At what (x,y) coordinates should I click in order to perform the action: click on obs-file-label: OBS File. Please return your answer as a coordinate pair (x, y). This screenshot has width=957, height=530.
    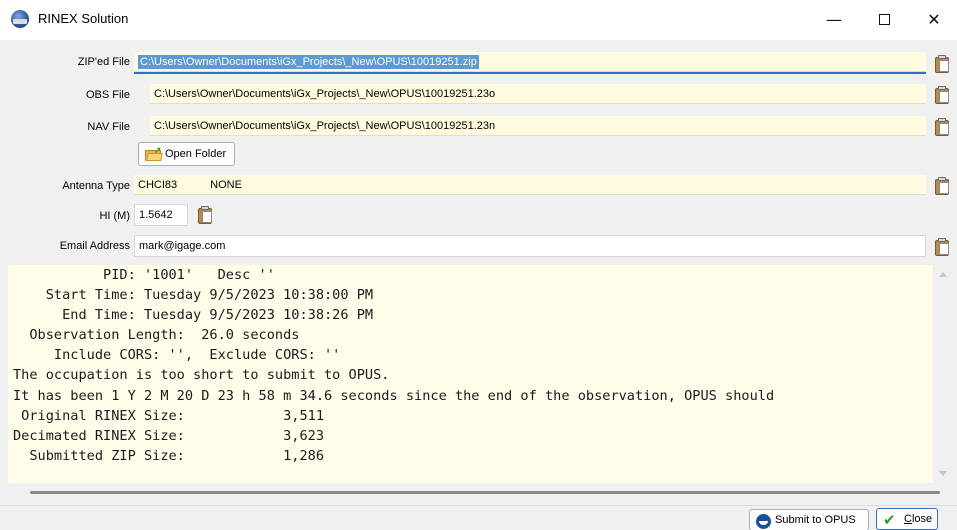
    Looking at the image, I should click on (107, 95).